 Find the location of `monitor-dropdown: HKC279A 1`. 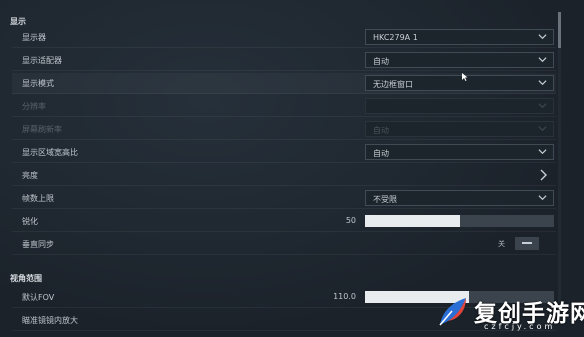

monitor-dropdown: HKC279A 1 is located at coordinates (459, 37).